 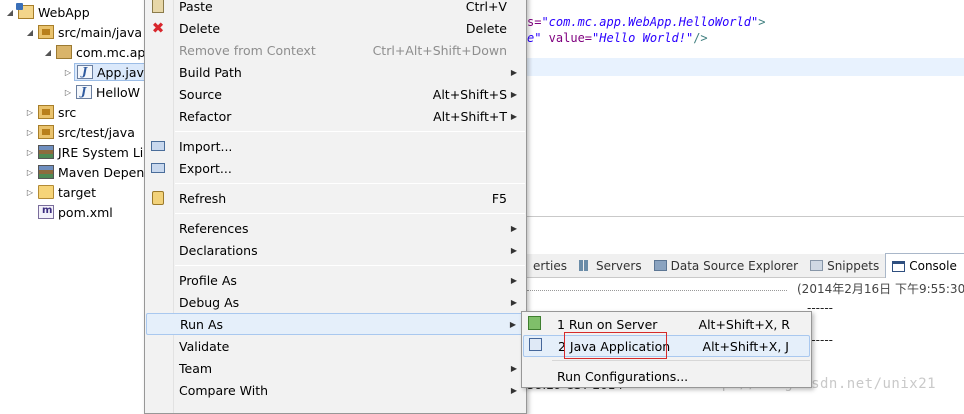 I want to click on tree-item-src-main-java: ◢ src/main/java, so click(x=83, y=32).